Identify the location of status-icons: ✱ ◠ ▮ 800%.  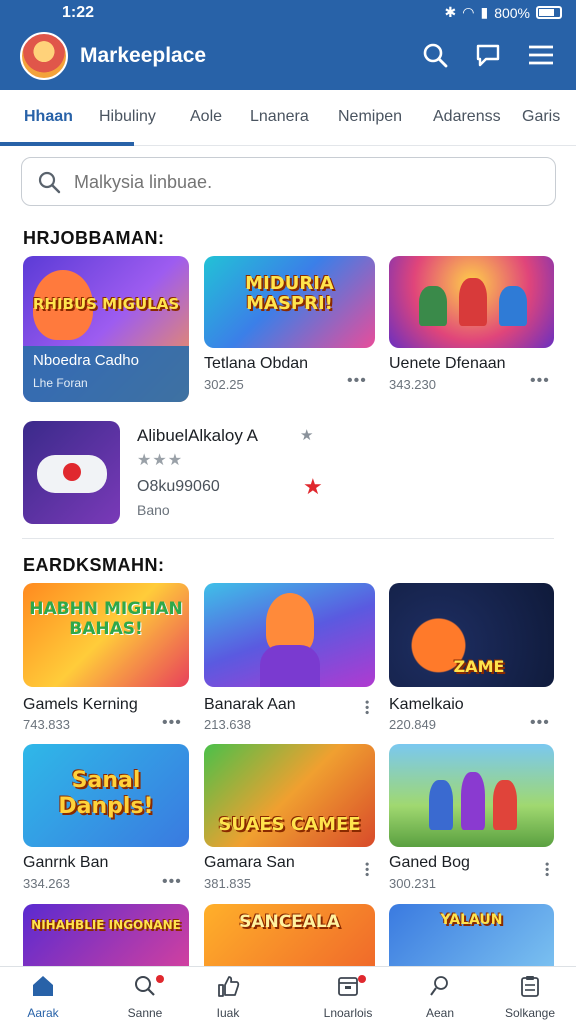
(503, 12).